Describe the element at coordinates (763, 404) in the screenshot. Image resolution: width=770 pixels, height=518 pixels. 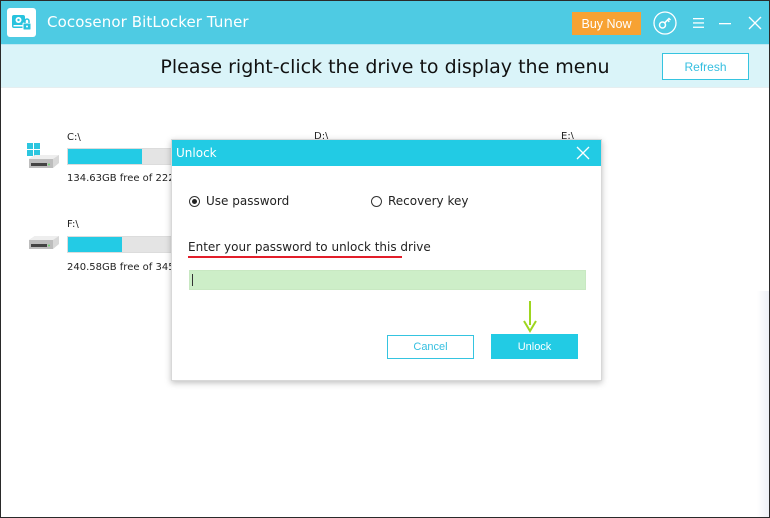
I see `scroll-shadow` at that location.